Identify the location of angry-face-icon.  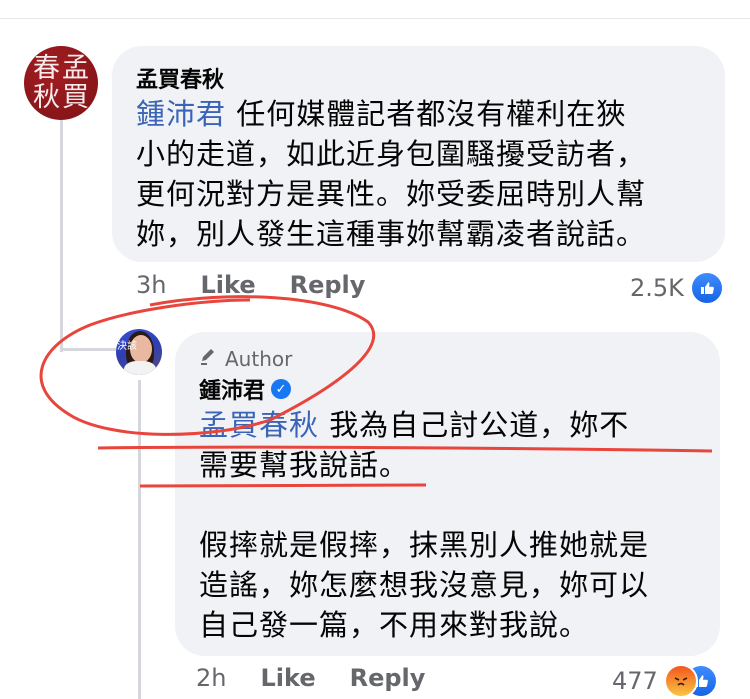
(680, 681).